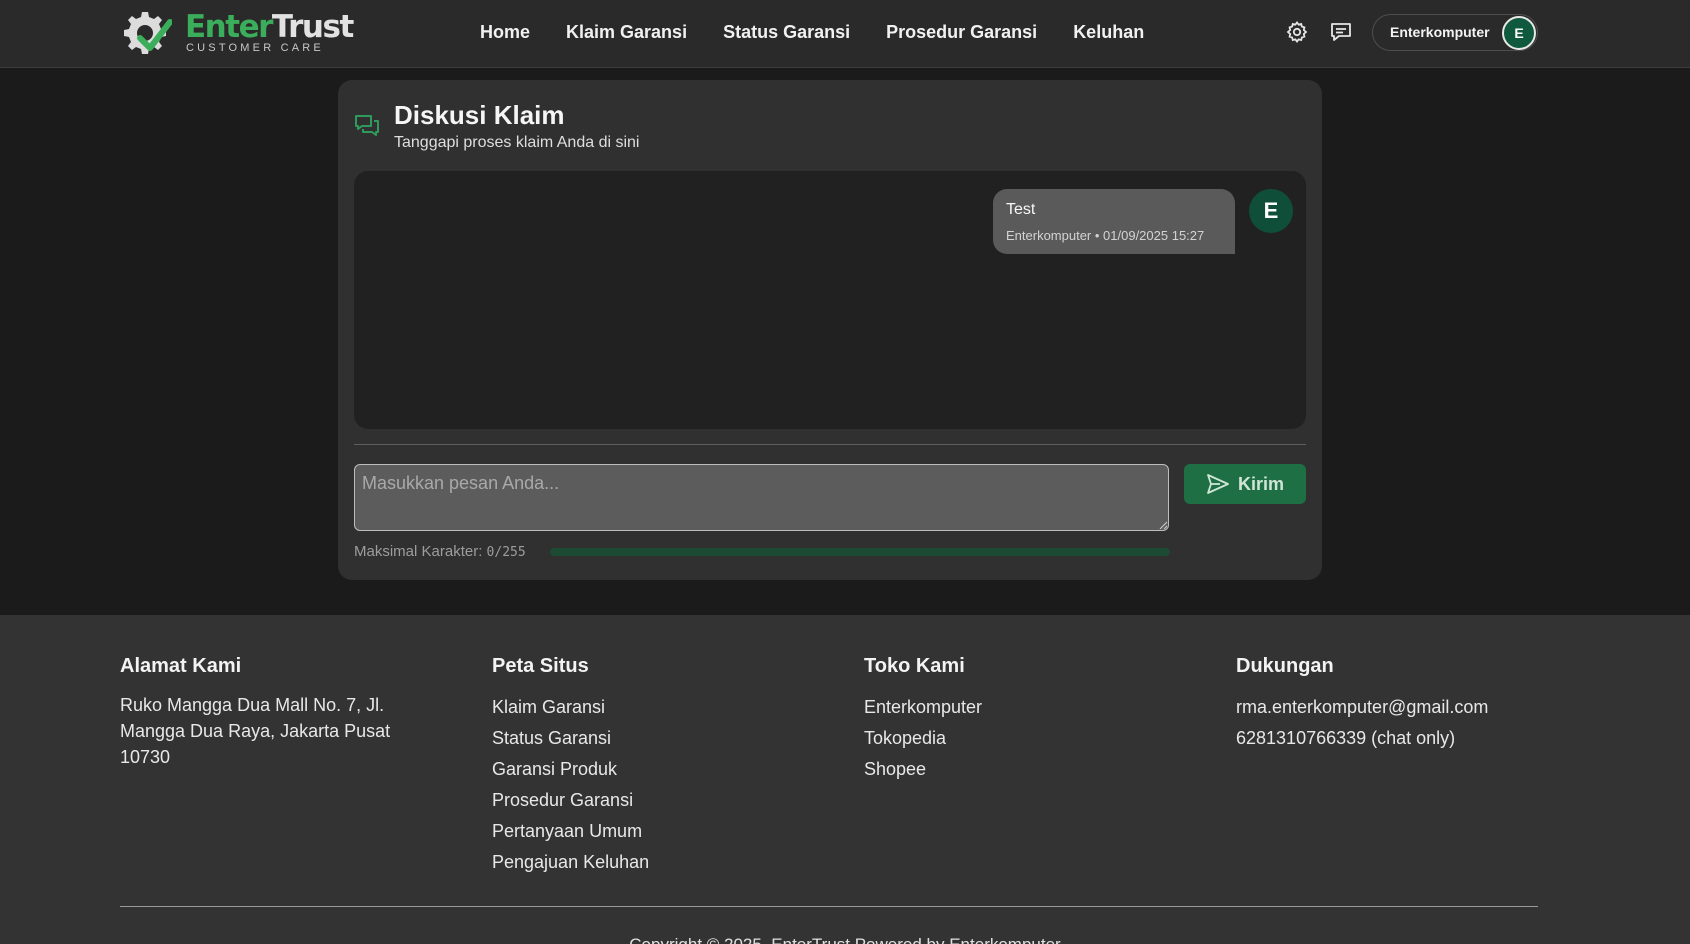 The height and width of the screenshot is (944, 1690). What do you see at coordinates (570, 707) in the screenshot?
I see `footer-link-klaim-garansi: Klaim Garansi` at bounding box center [570, 707].